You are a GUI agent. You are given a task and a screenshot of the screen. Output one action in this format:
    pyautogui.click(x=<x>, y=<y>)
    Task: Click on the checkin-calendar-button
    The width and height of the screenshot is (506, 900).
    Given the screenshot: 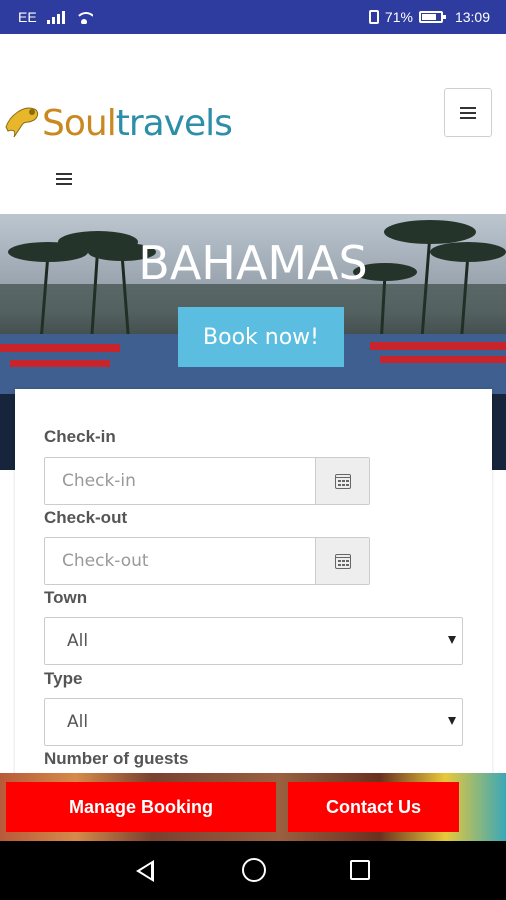 What is the action you would take?
    pyautogui.click(x=342, y=481)
    